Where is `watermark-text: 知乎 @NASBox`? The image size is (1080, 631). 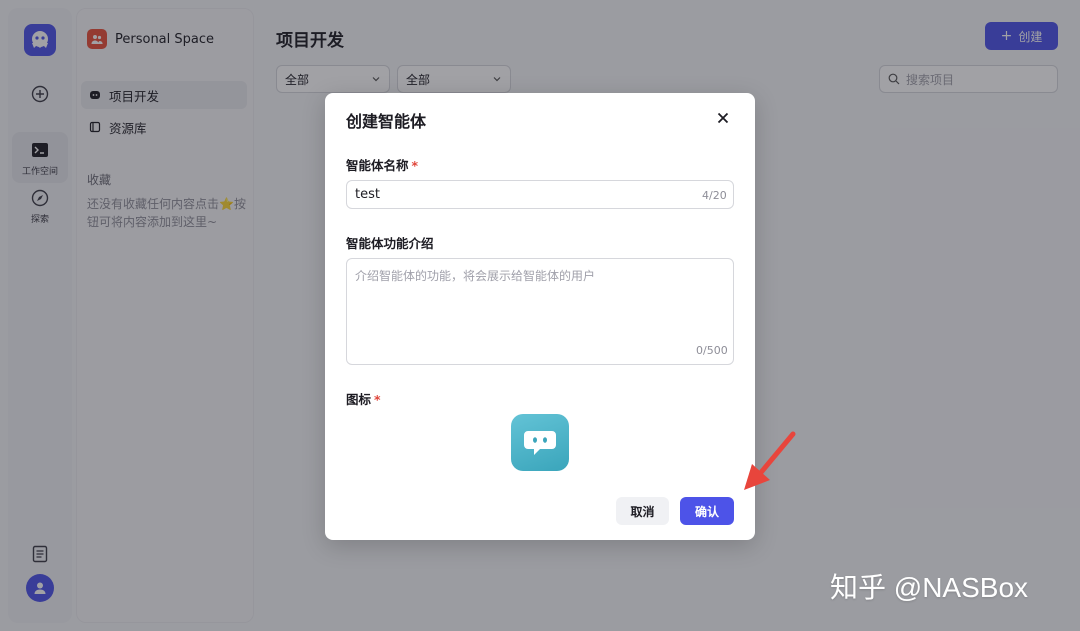
watermark-text: 知乎 @NASBox is located at coordinates (929, 587).